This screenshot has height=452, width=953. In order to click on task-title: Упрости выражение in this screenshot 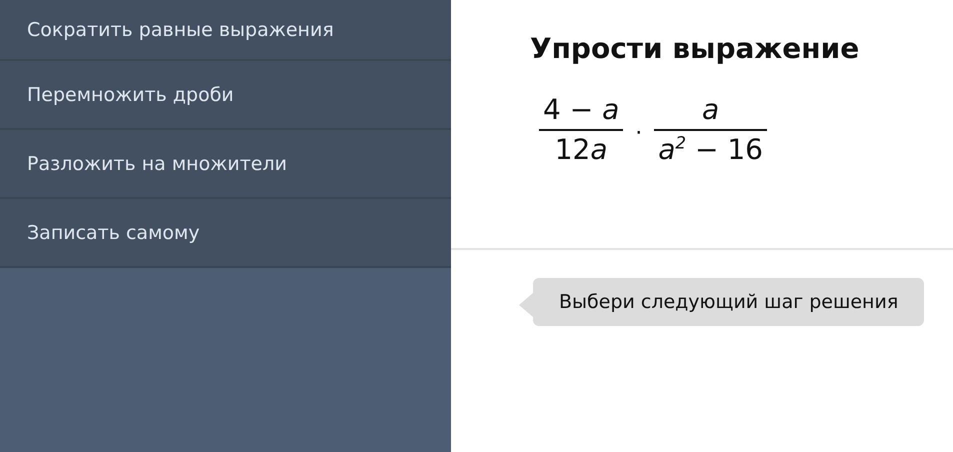, I will do `click(695, 48)`.